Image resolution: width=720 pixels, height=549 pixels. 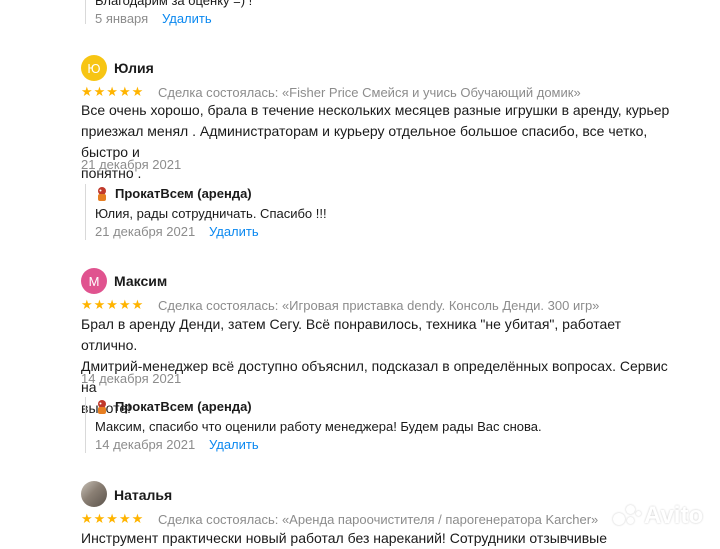 What do you see at coordinates (122, 18) in the screenshot?
I see `reply-date: 5 января` at bounding box center [122, 18].